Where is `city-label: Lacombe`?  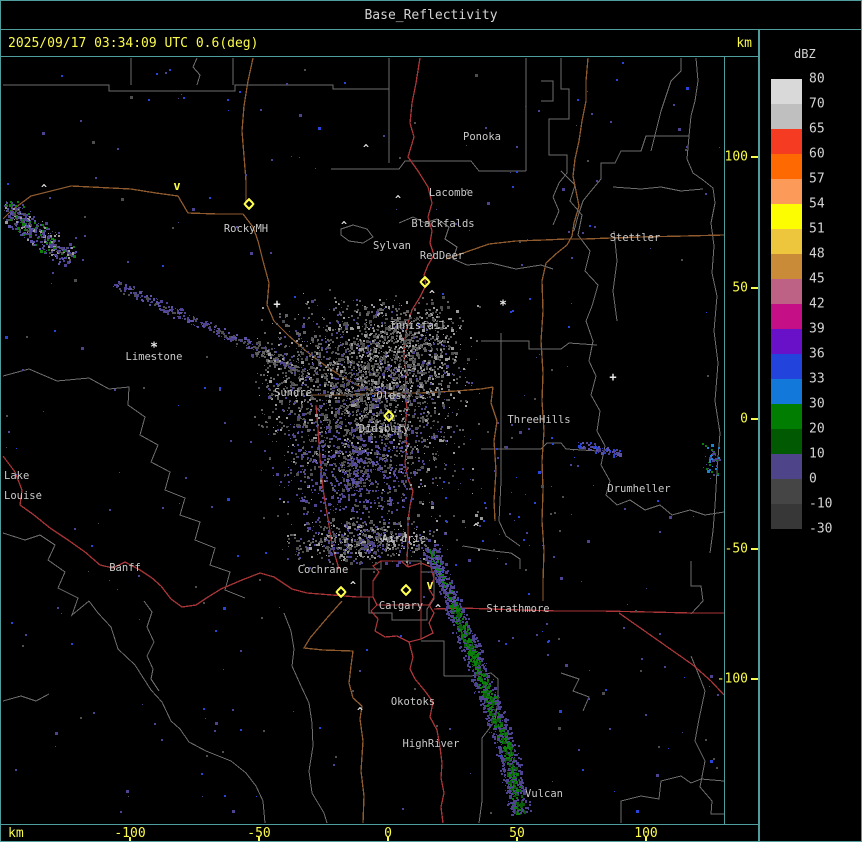
city-label: Lacombe is located at coordinates (451, 193).